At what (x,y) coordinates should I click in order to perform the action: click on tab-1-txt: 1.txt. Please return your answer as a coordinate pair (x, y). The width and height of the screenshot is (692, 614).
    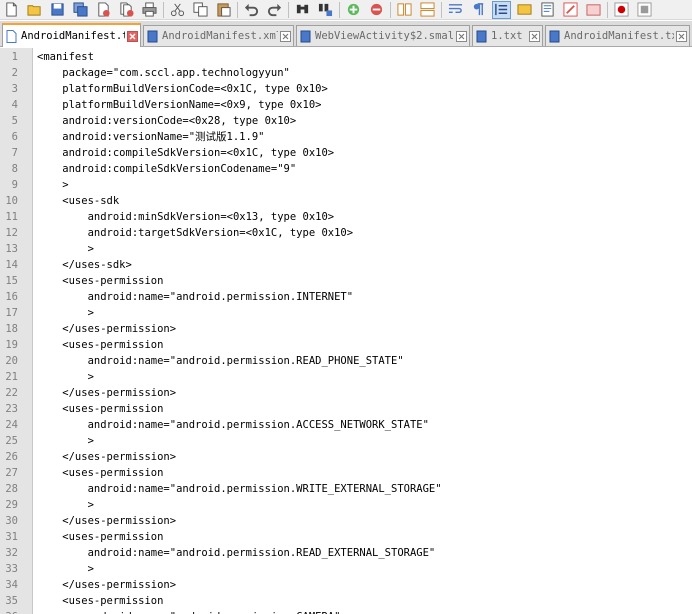
    Looking at the image, I should click on (507, 35).